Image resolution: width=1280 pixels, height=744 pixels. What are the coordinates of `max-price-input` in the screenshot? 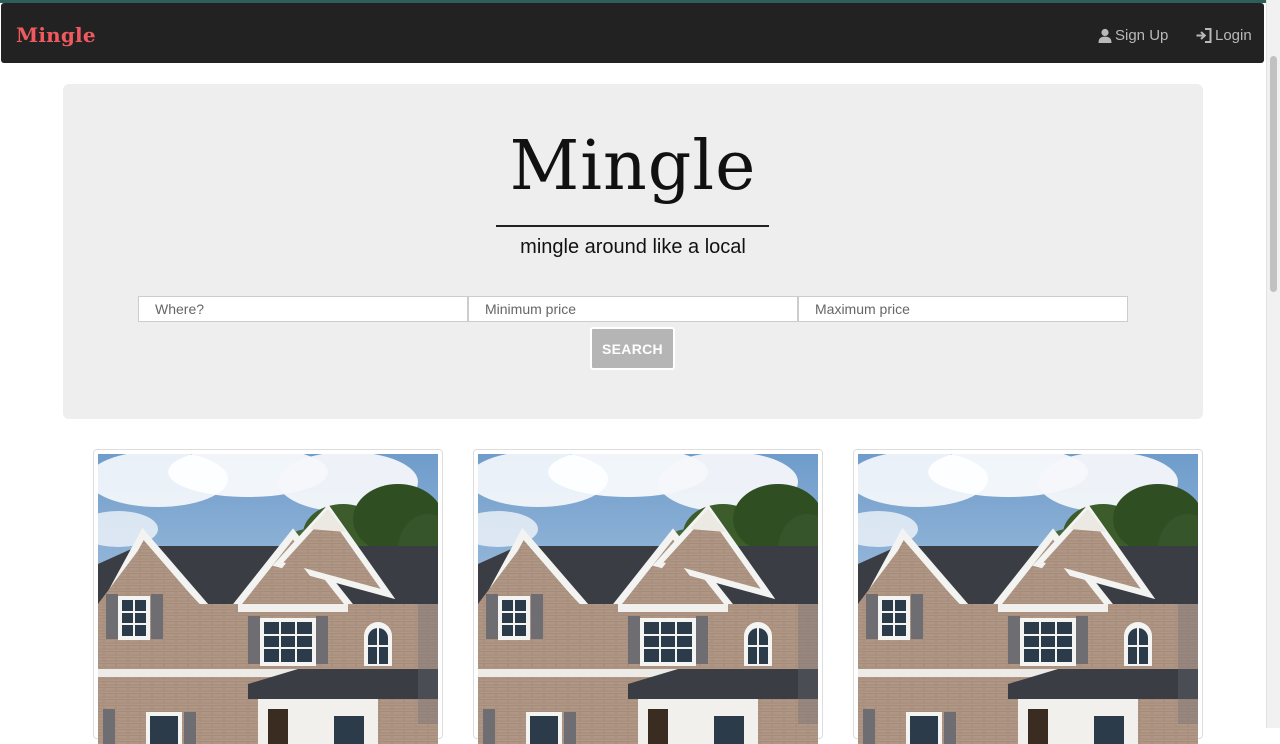 It's located at (963, 309).